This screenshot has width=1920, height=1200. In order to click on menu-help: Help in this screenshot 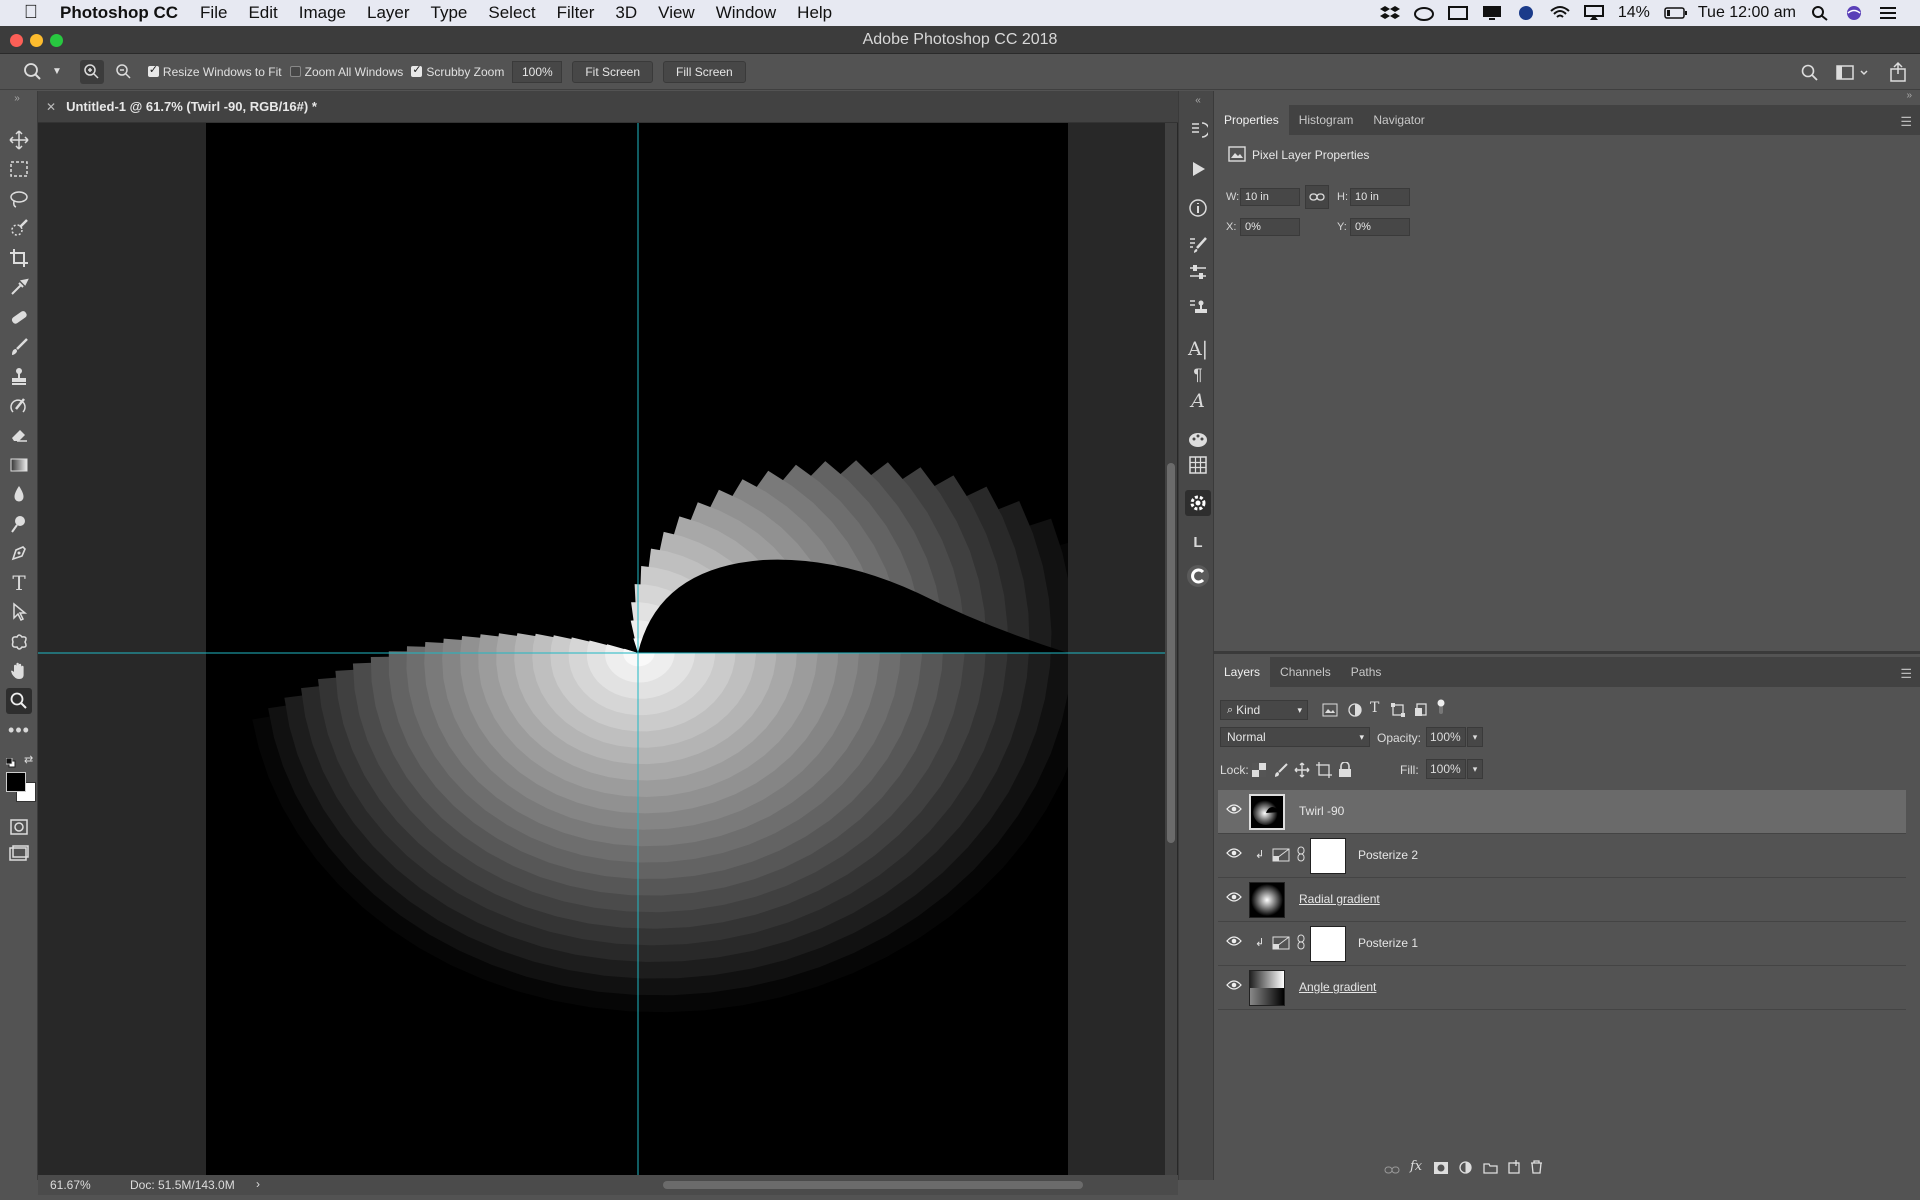, I will do `click(814, 13)`.